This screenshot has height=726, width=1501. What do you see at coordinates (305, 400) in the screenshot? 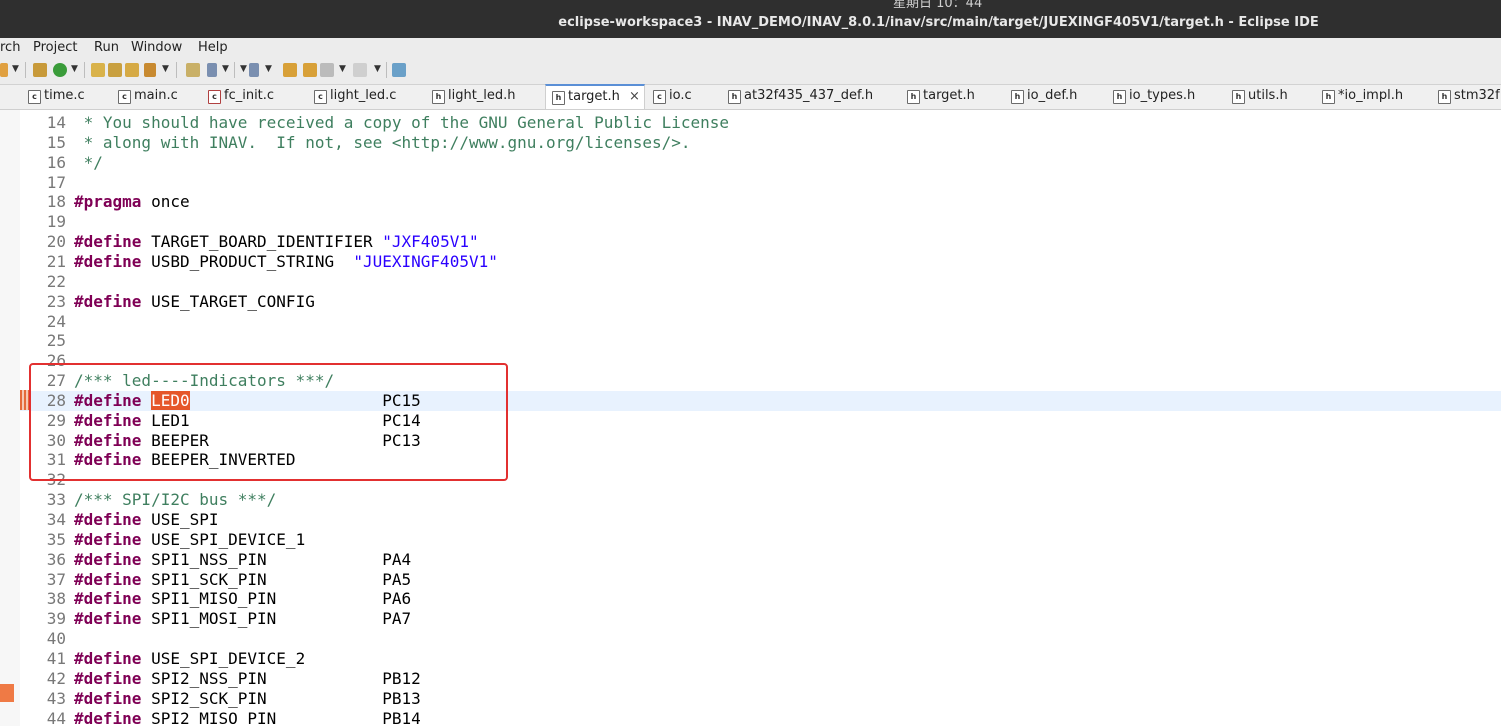
I see `code-token: PC15` at bounding box center [305, 400].